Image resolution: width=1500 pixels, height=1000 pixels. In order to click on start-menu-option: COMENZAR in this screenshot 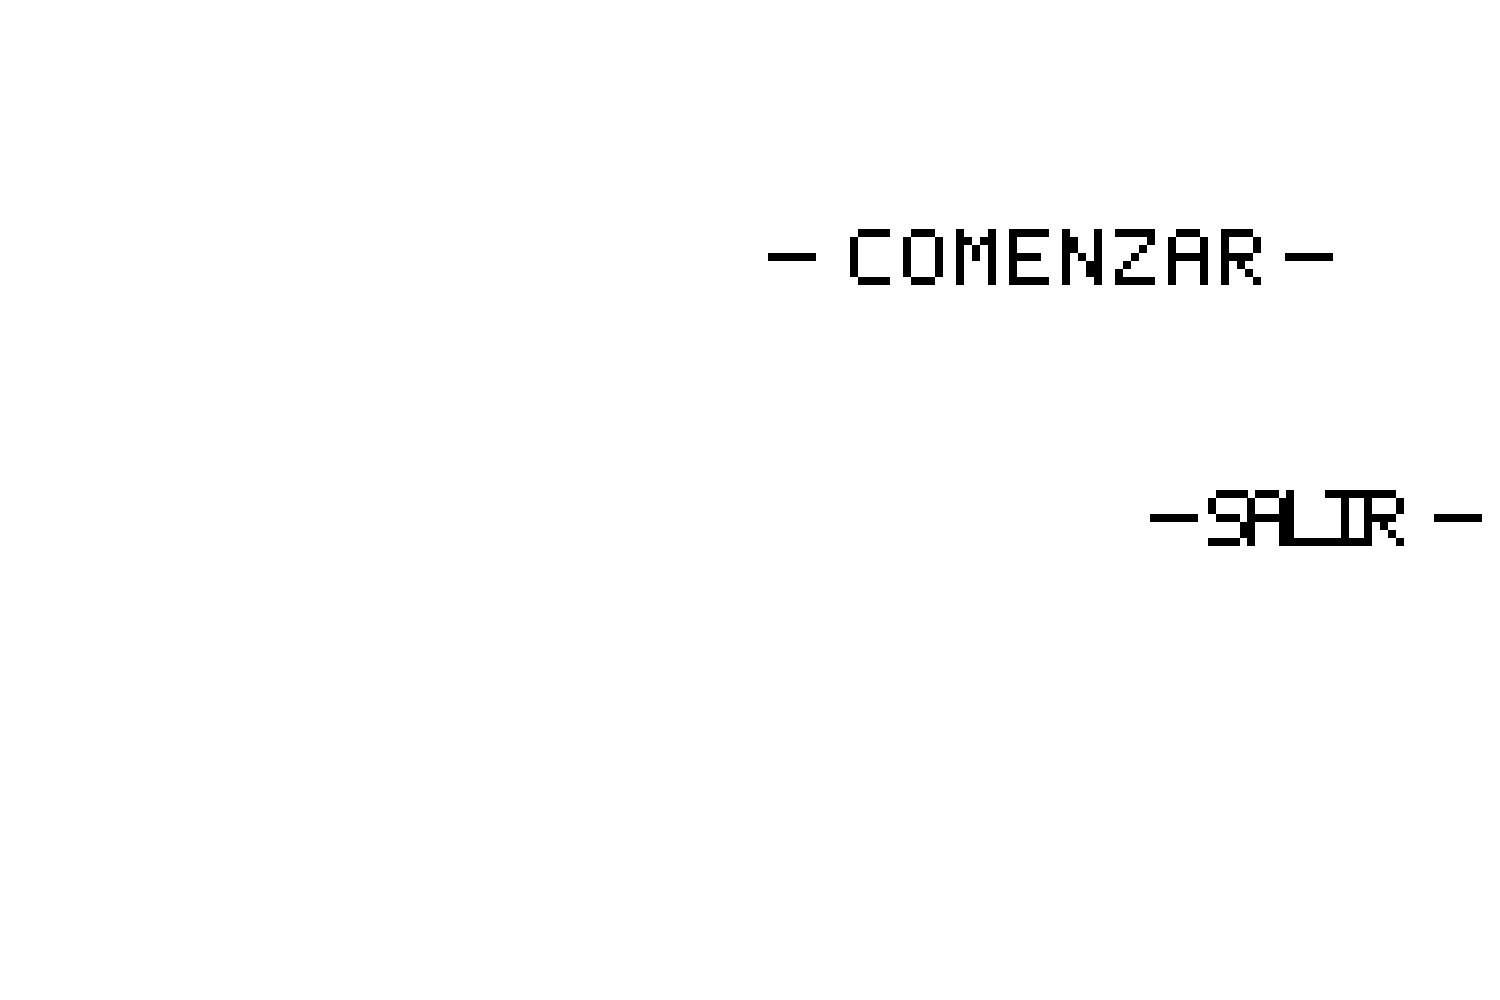, I will do `click(1050, 257)`.